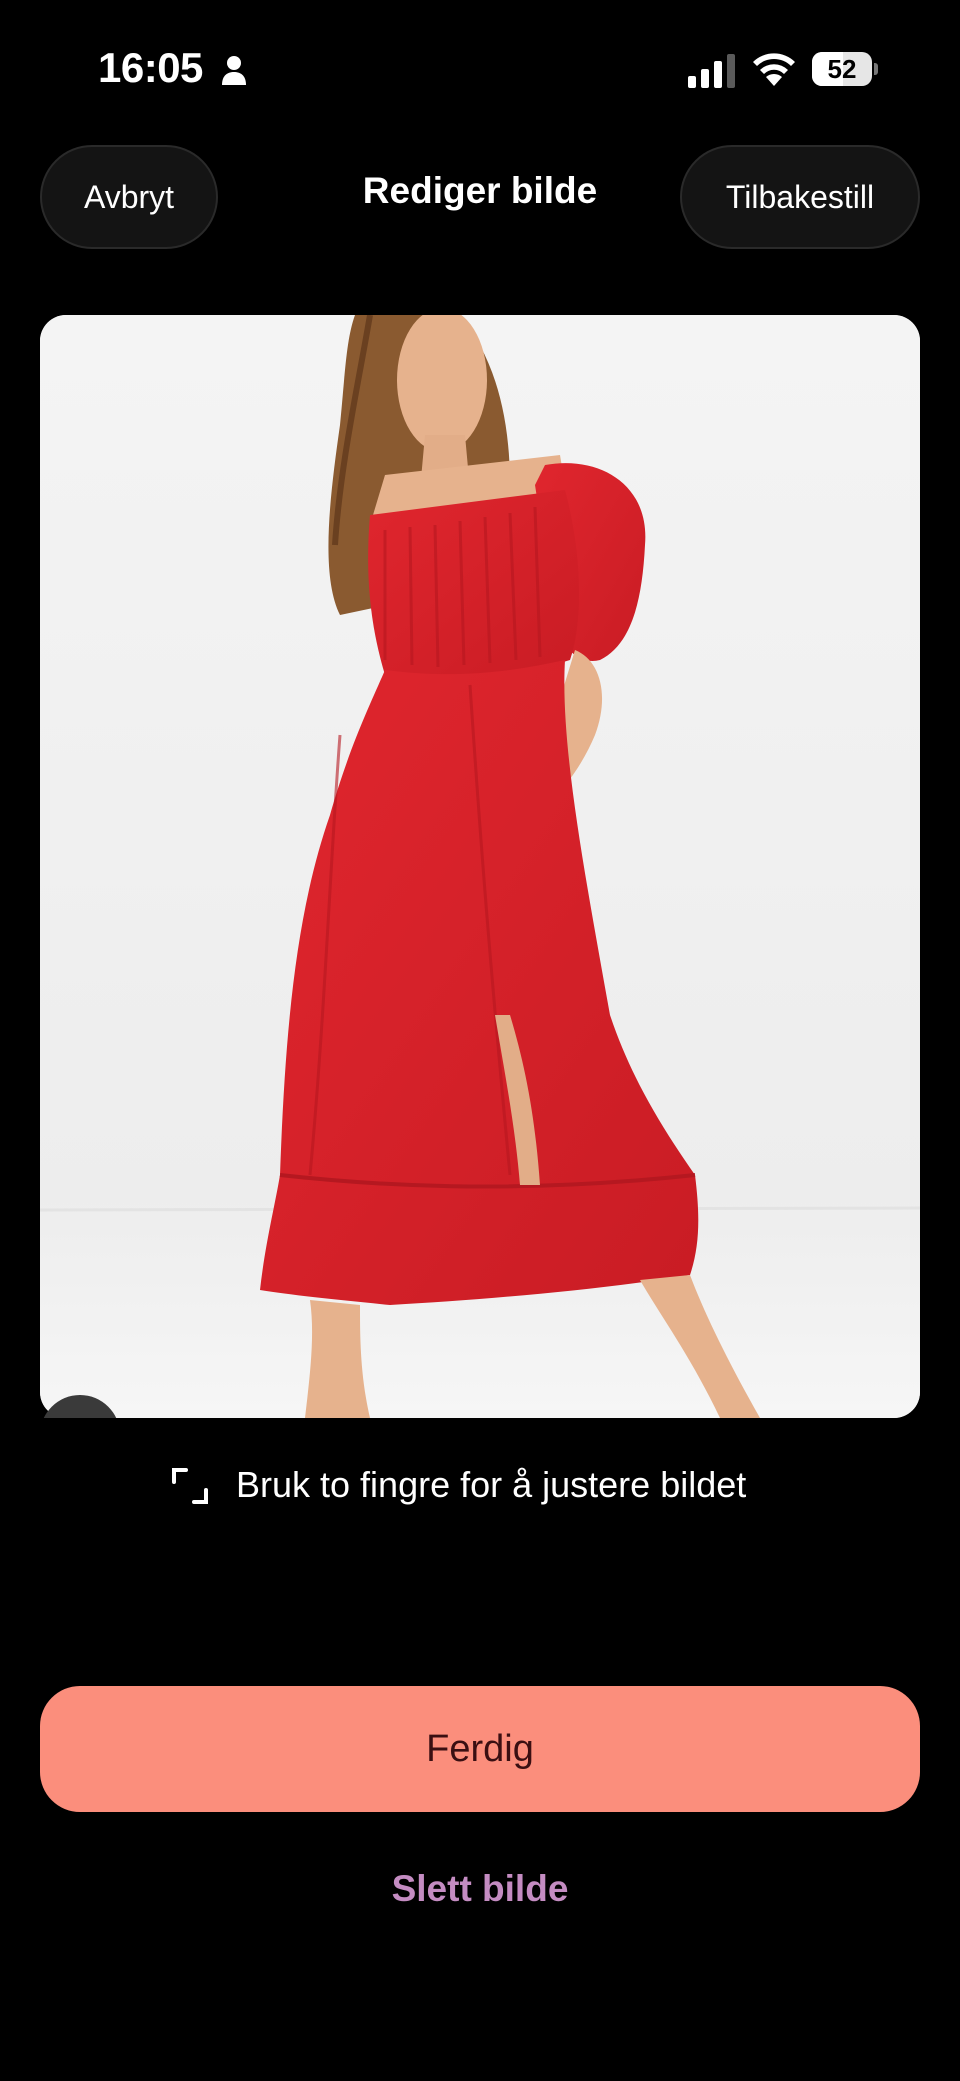  Describe the element at coordinates (800, 197) in the screenshot. I see `reset-button: Tilbakestill` at that location.